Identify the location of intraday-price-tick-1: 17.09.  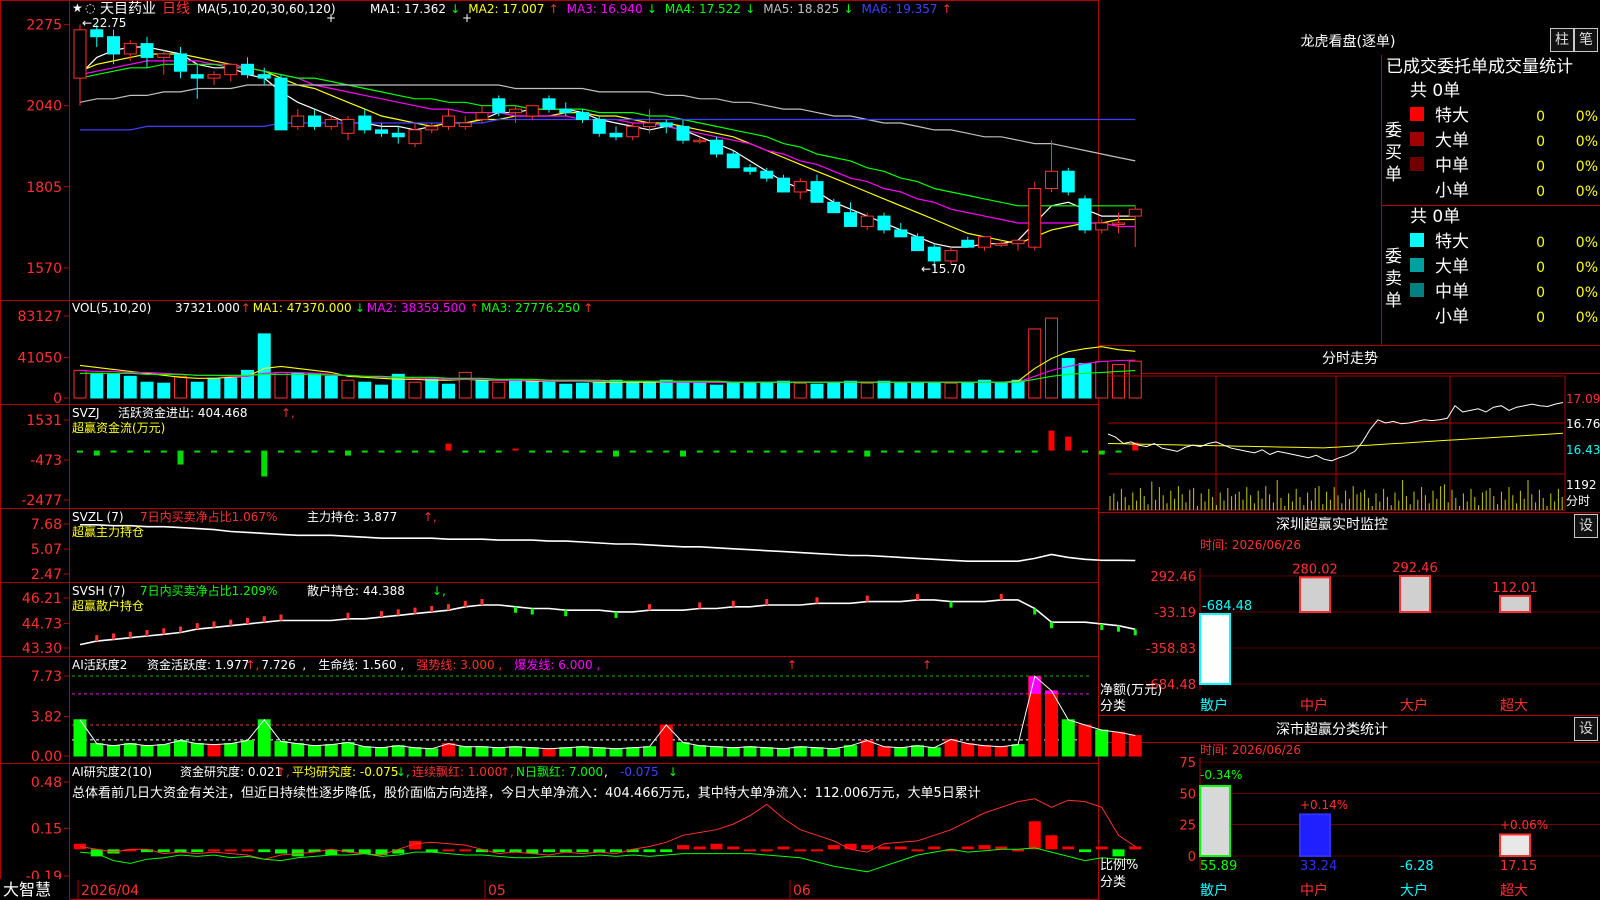
(1583, 399).